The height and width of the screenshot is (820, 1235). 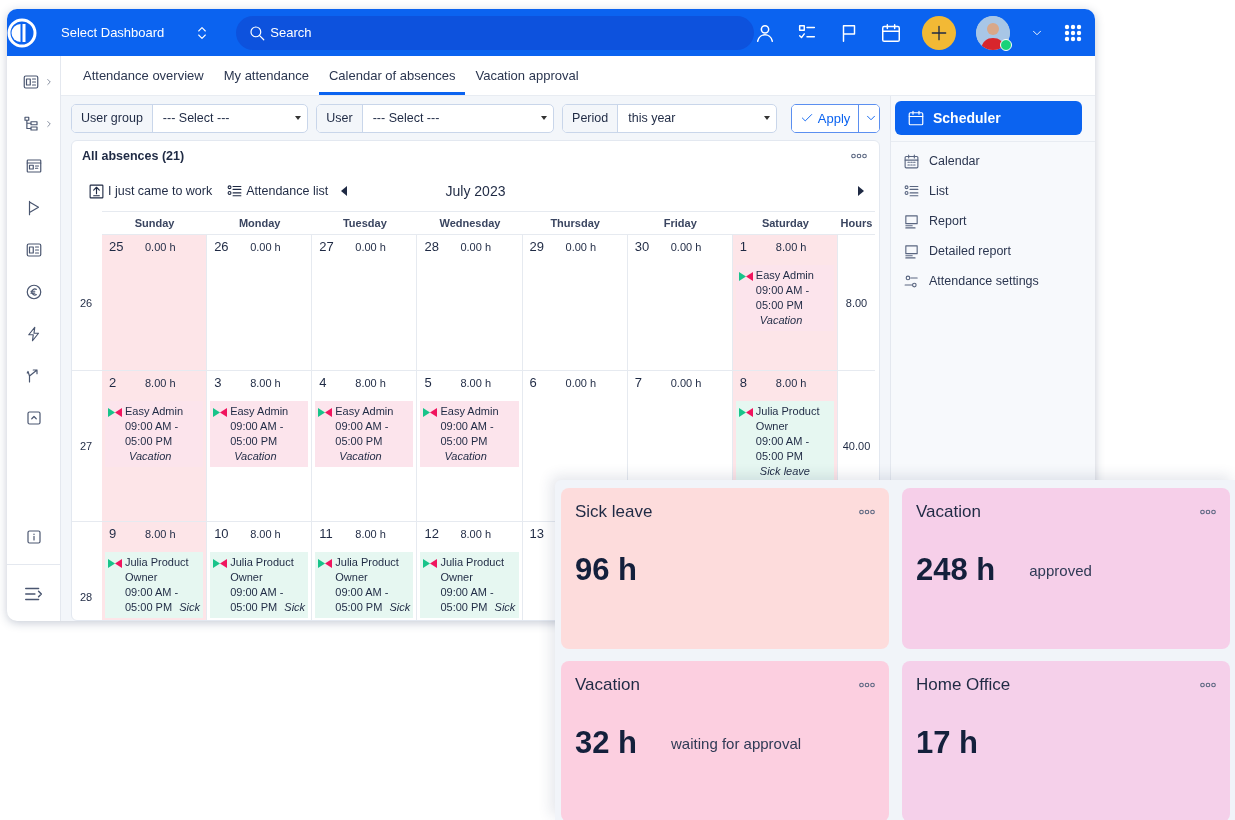 I want to click on side-link: Calendar, so click(x=941, y=161).